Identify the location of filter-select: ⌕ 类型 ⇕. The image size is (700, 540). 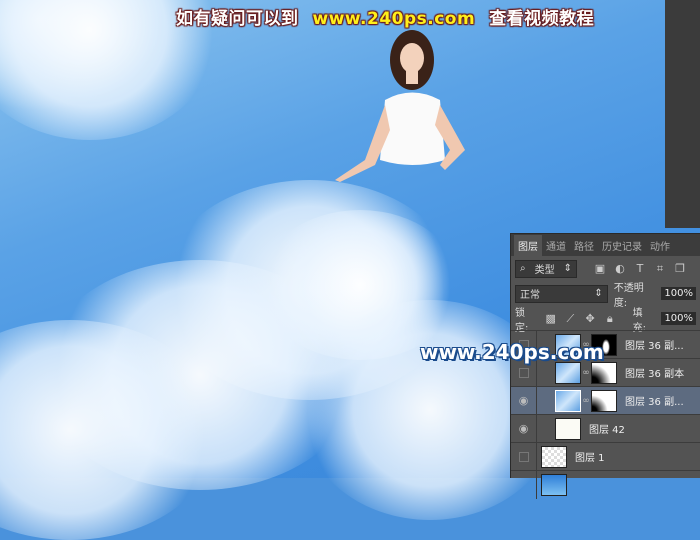
(546, 268).